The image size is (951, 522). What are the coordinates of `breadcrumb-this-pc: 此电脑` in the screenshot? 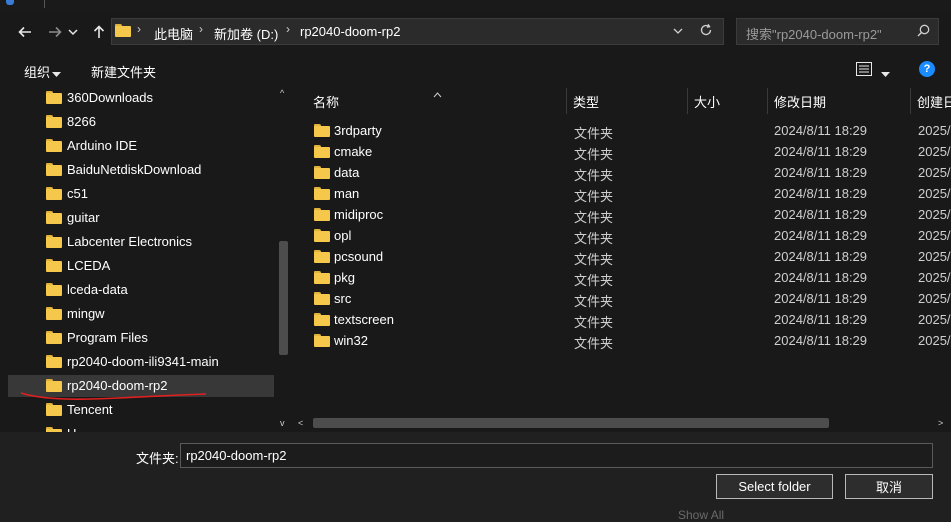 It's located at (173, 33).